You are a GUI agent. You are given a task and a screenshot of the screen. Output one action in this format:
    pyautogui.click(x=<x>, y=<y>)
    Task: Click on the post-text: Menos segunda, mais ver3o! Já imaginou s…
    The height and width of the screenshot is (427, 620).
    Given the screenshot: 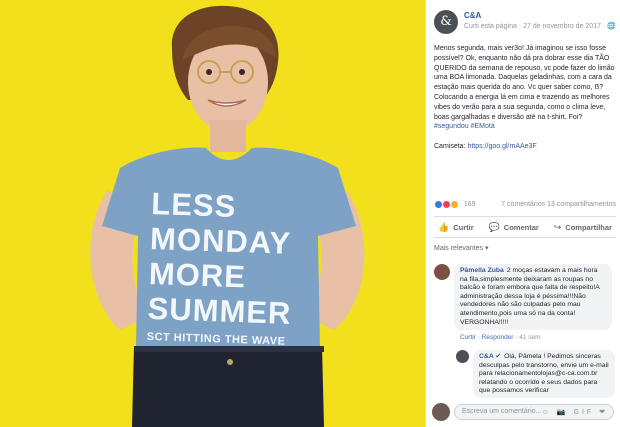 What is the action you would take?
    pyautogui.click(x=525, y=103)
    